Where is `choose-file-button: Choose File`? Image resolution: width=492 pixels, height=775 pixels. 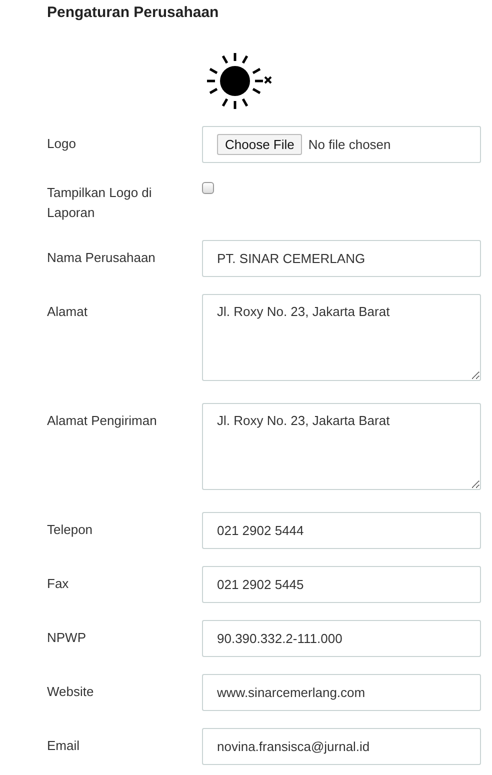
choose-file-button: Choose File is located at coordinates (259, 144).